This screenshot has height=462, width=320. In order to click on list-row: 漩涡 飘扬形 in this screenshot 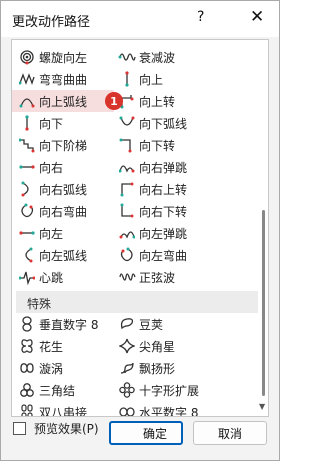, I will do `click(135, 368)`.